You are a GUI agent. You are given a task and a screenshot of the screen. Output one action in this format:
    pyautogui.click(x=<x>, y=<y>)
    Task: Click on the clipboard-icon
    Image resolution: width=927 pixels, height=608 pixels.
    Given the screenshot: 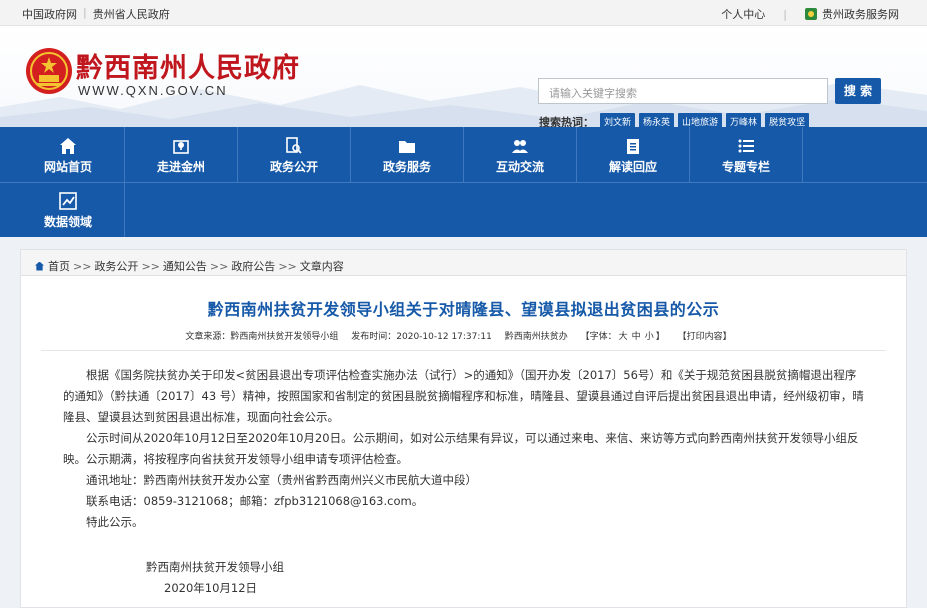 What is the action you would take?
    pyautogui.click(x=633, y=146)
    